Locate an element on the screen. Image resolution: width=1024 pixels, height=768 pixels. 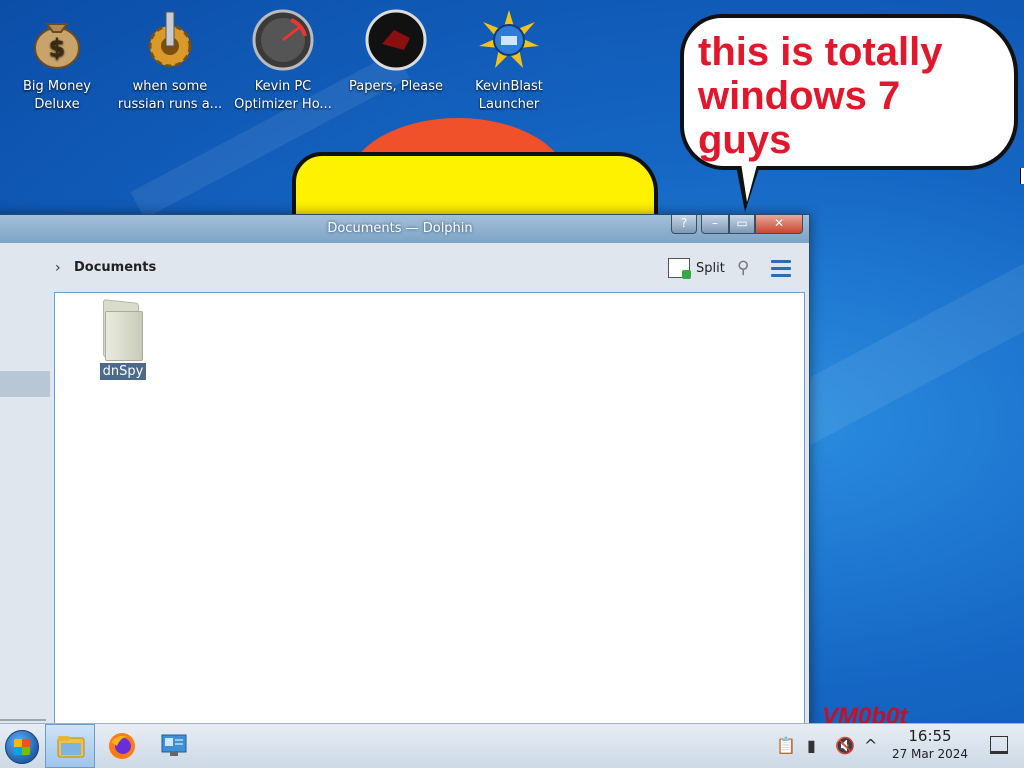
taskbar-firefox is located at coordinates (122, 746).